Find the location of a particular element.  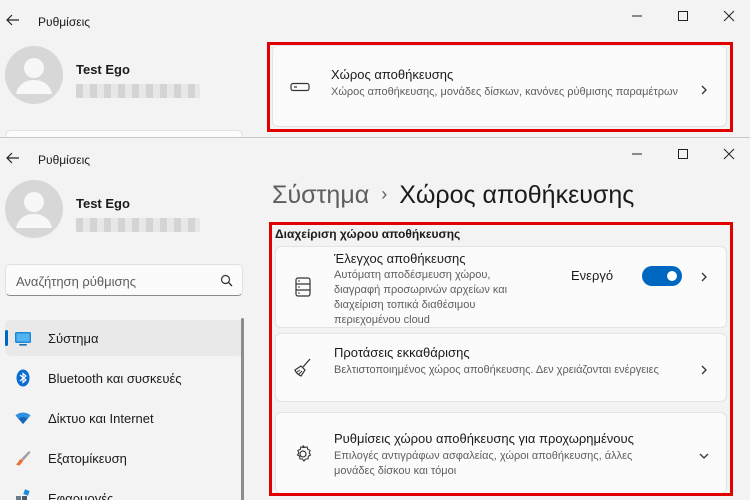

sidebar-item-apps: Εφαρμογές is located at coordinates (124, 490).